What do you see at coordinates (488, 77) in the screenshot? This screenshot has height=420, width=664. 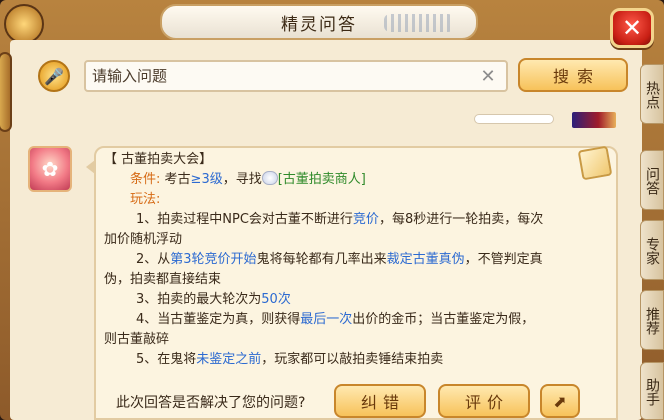 I see `clear-icon: ✕` at bounding box center [488, 77].